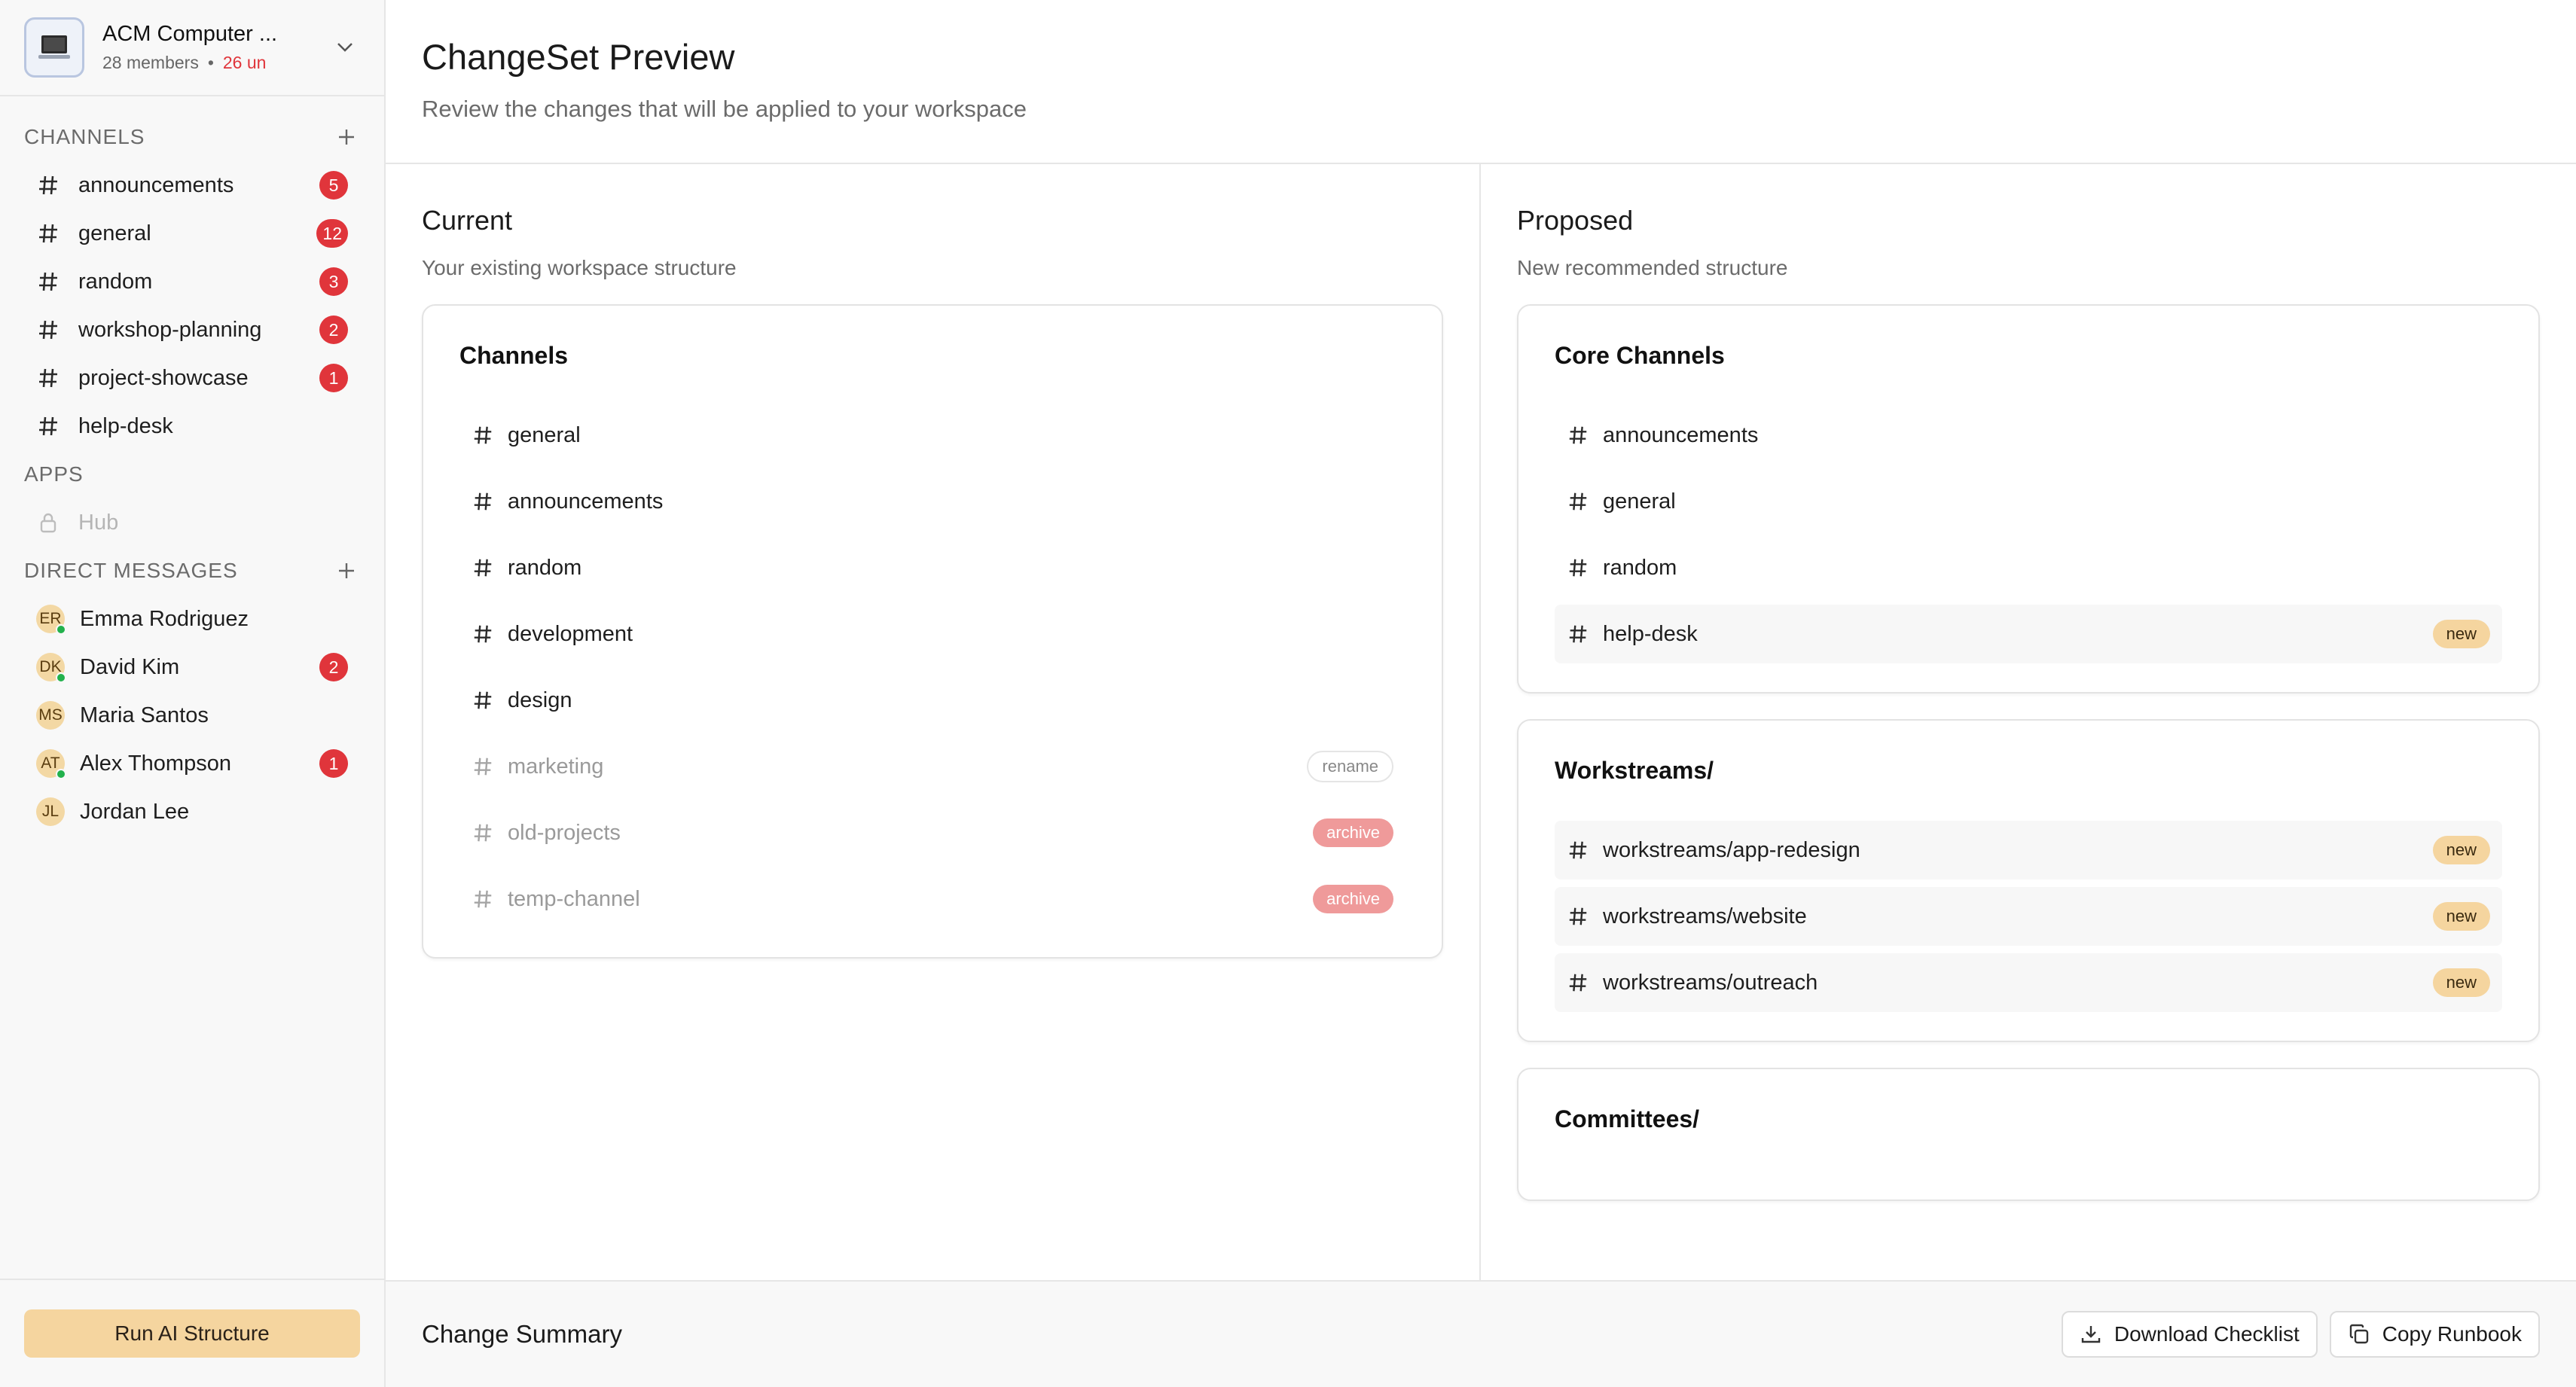 The height and width of the screenshot is (1387, 2576). I want to click on channel-row: development, so click(933, 634).